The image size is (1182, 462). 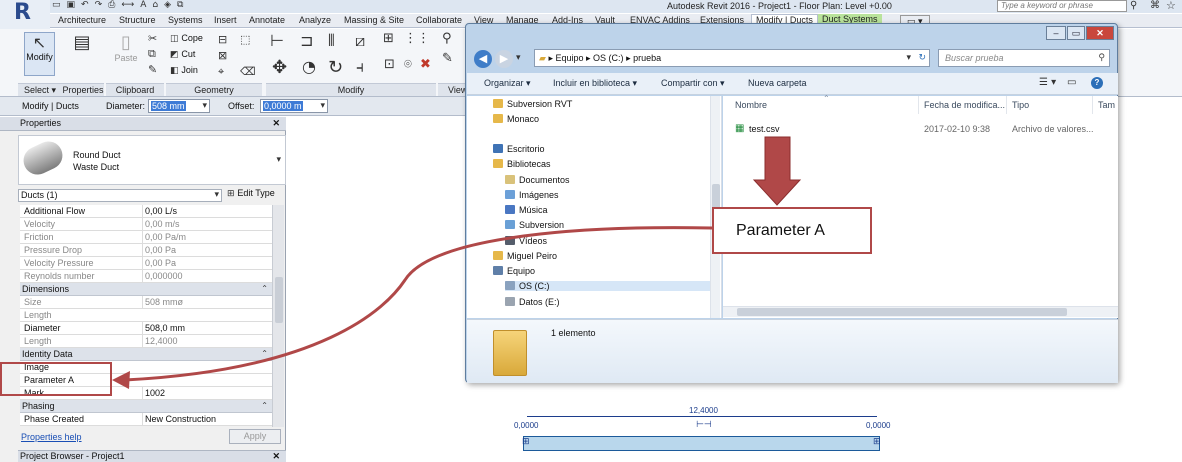 I want to click on parameter-callout: Parameter A, so click(x=792, y=230).